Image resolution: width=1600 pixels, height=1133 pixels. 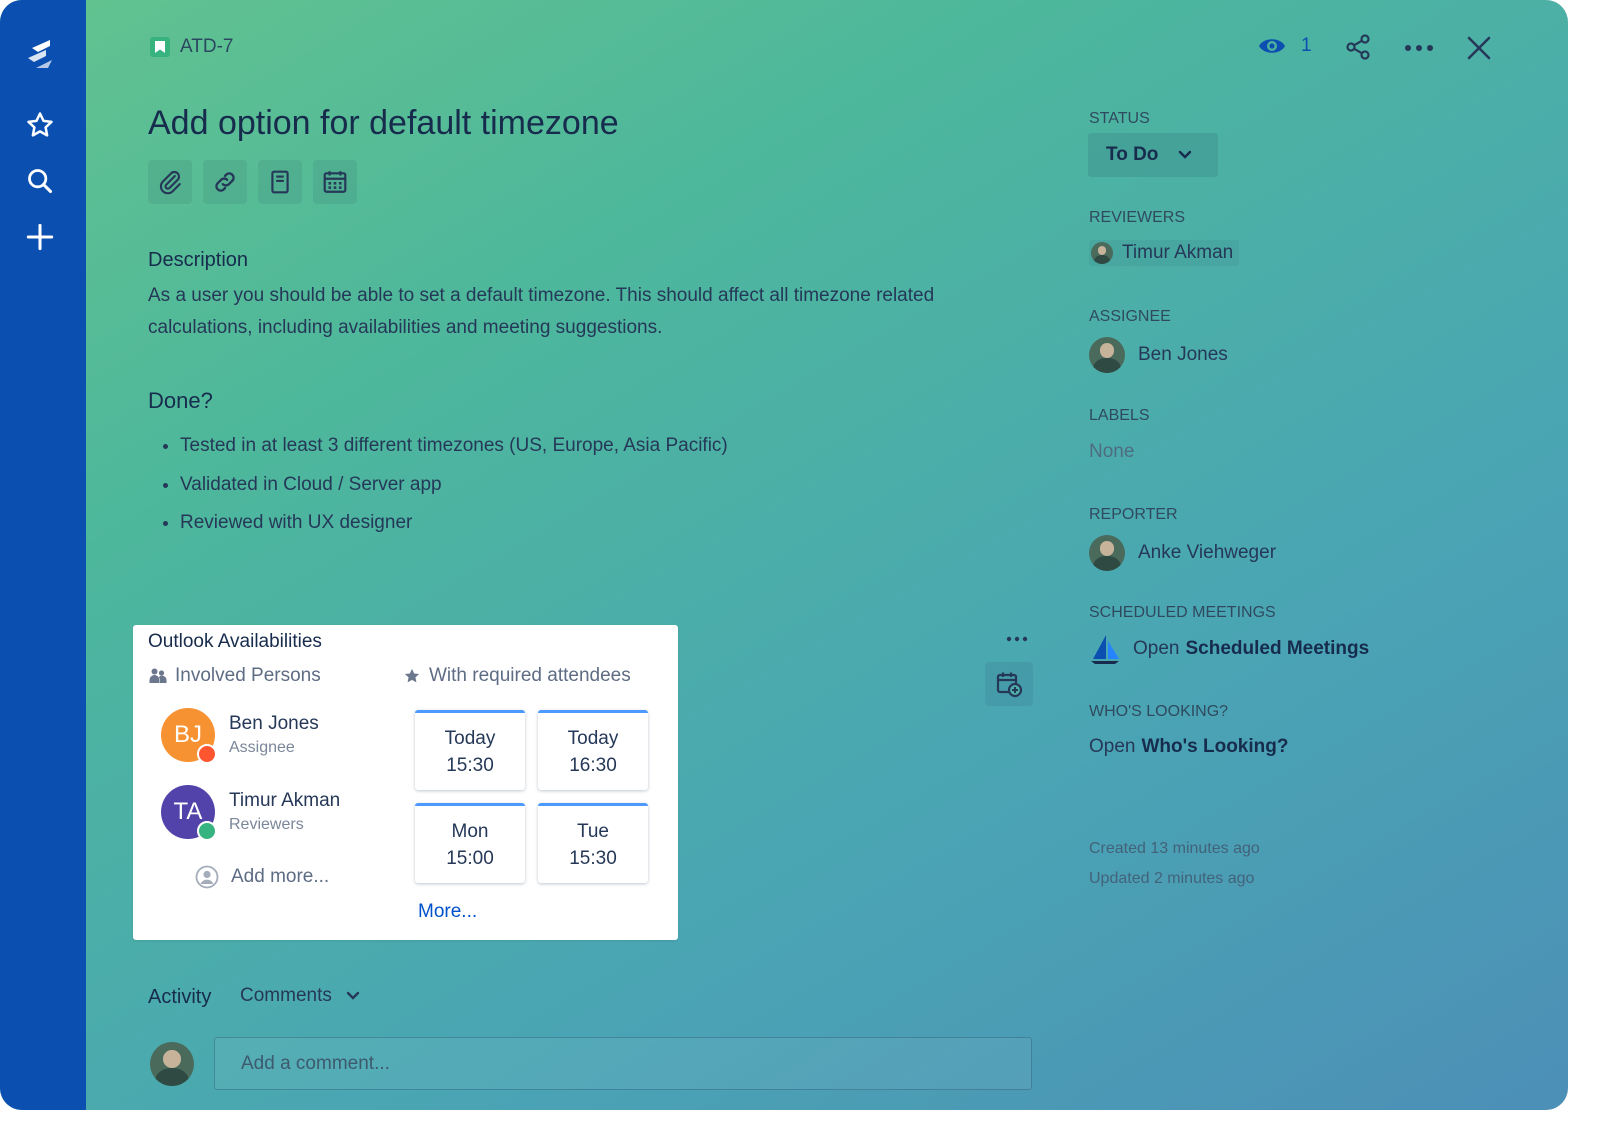 What do you see at coordinates (198, 260) in the screenshot?
I see `description-label: Description` at bounding box center [198, 260].